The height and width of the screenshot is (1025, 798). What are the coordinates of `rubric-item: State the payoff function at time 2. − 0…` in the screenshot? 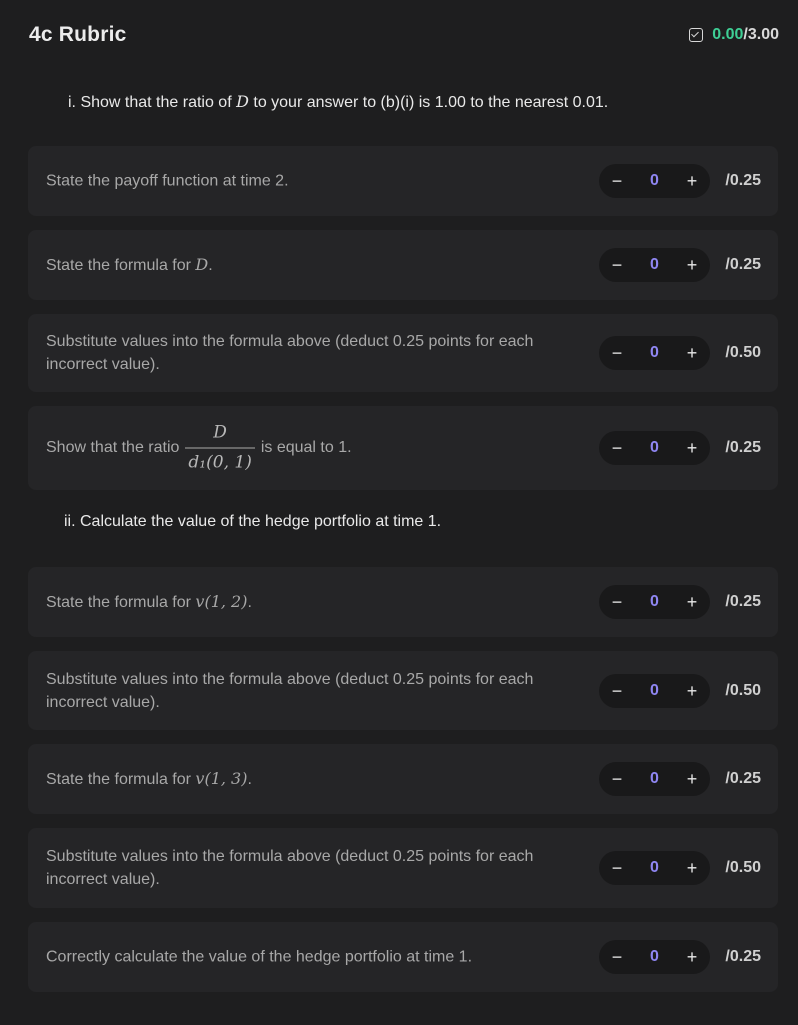 It's located at (403, 181).